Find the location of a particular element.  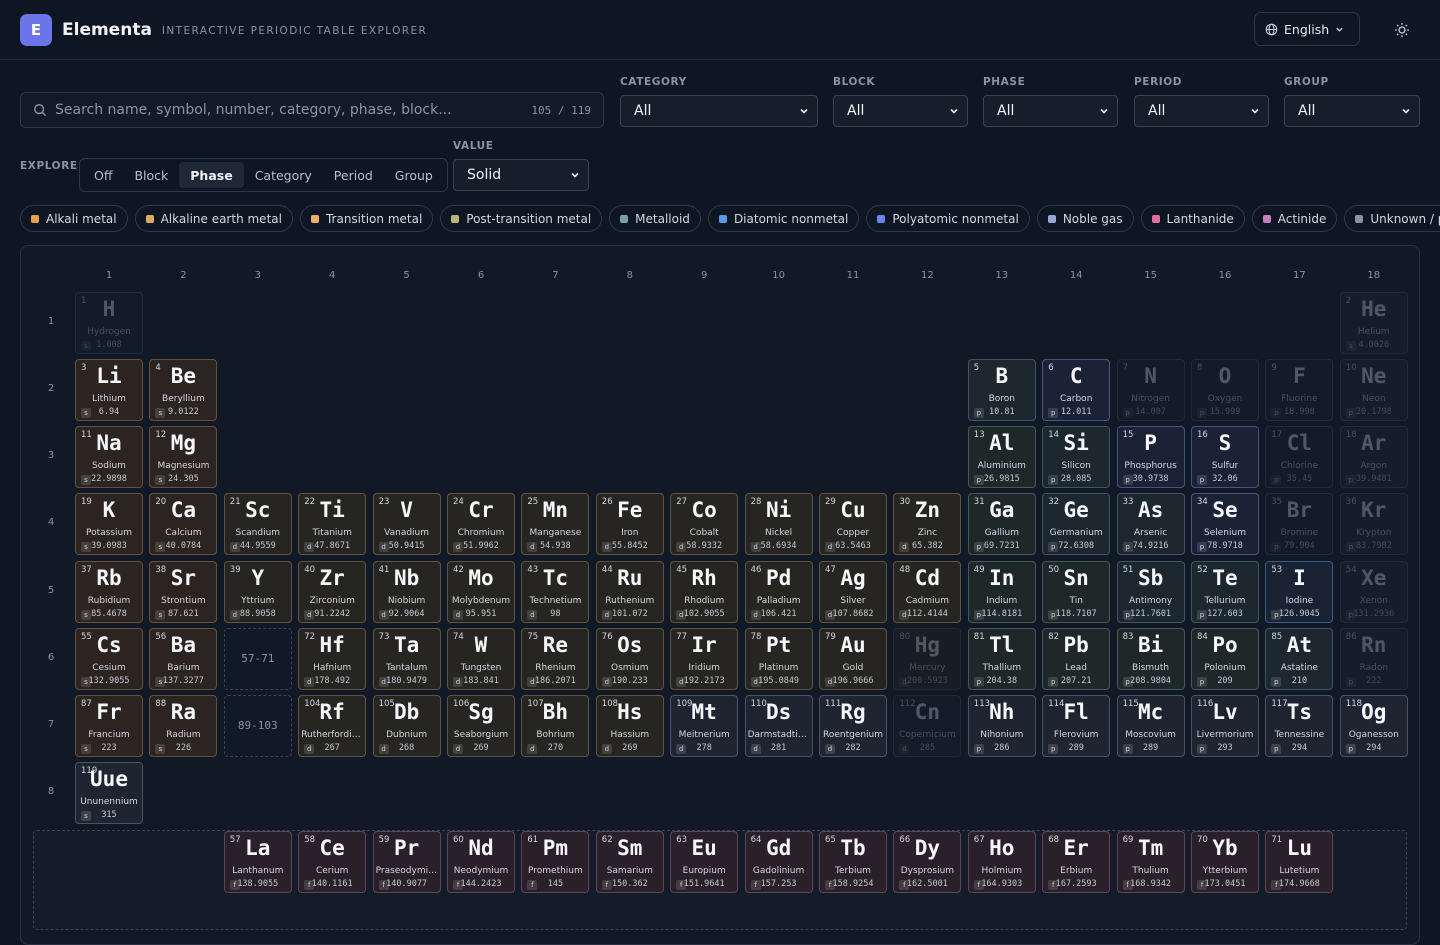

explore-option-phase: Phase is located at coordinates (211, 175).